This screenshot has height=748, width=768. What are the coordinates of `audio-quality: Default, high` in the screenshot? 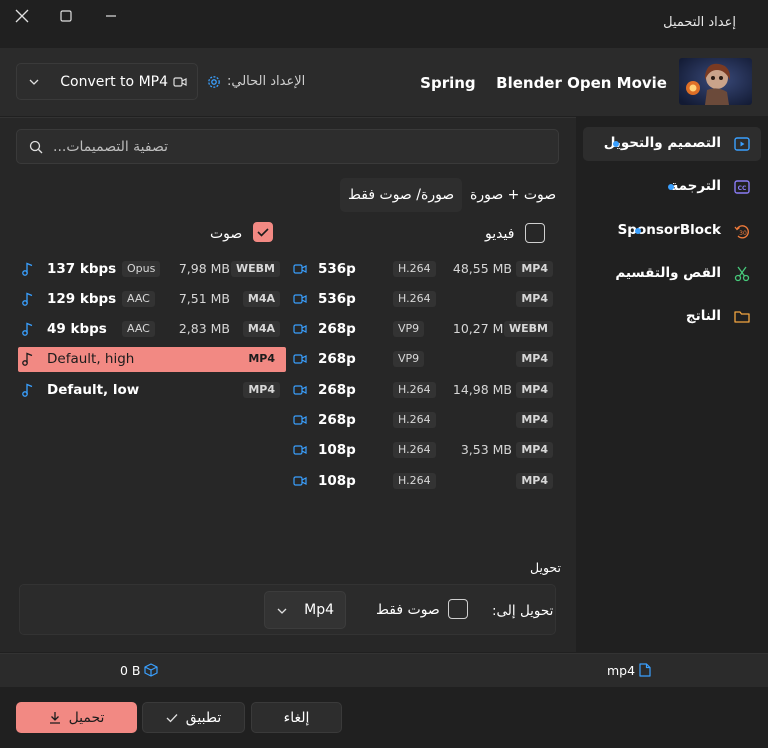 It's located at (90, 359).